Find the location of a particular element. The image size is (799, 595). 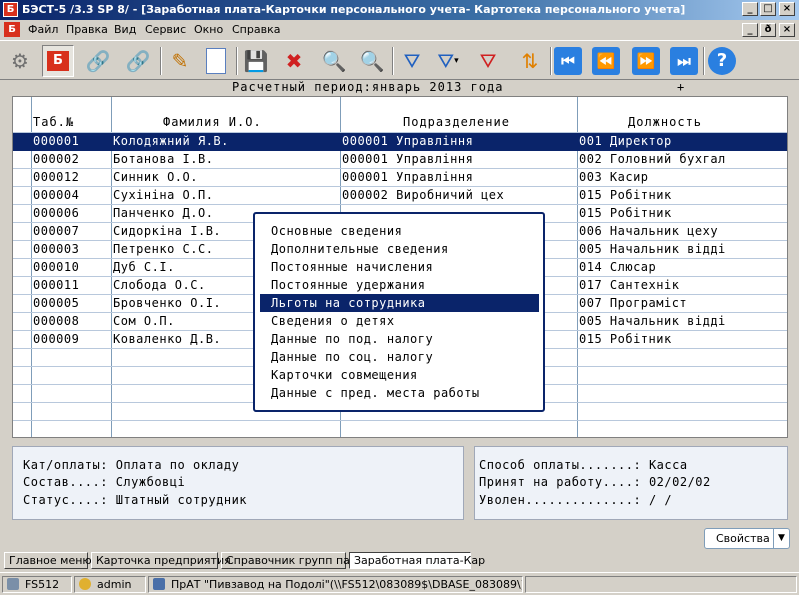

last-record-icon: ⏭ is located at coordinates (684, 61).